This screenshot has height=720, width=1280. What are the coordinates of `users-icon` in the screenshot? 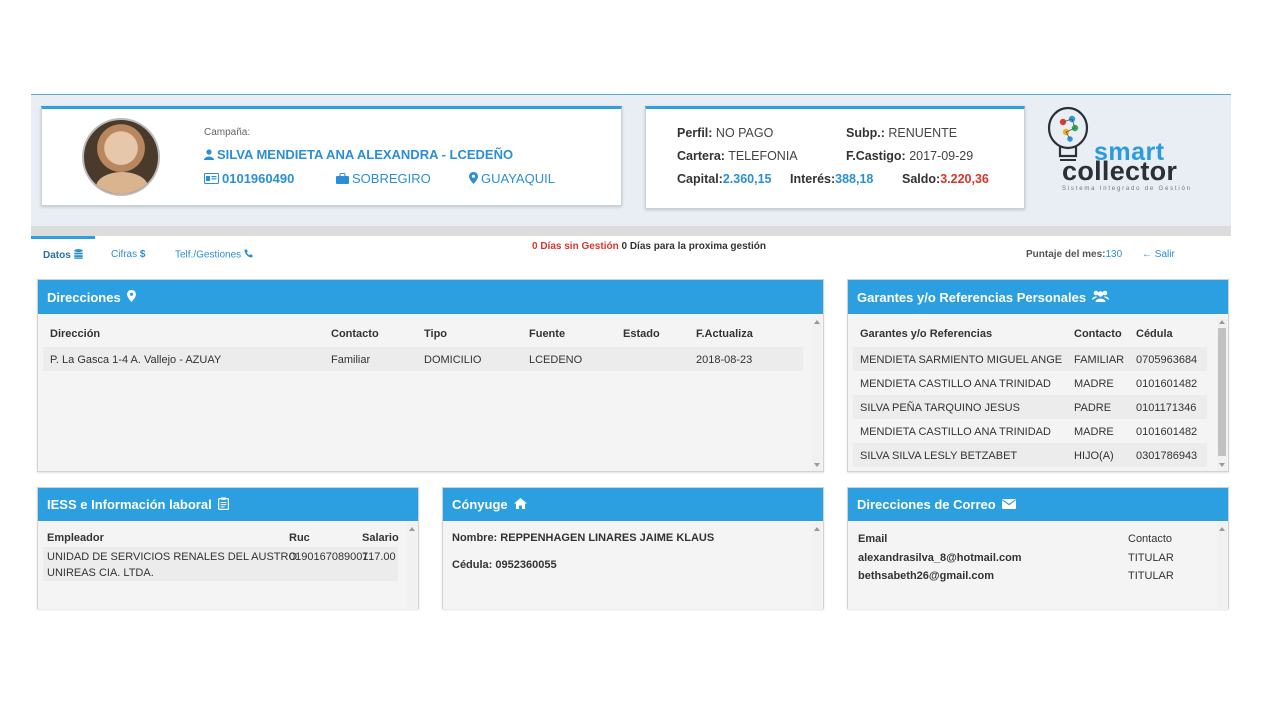 It's located at (1101, 297).